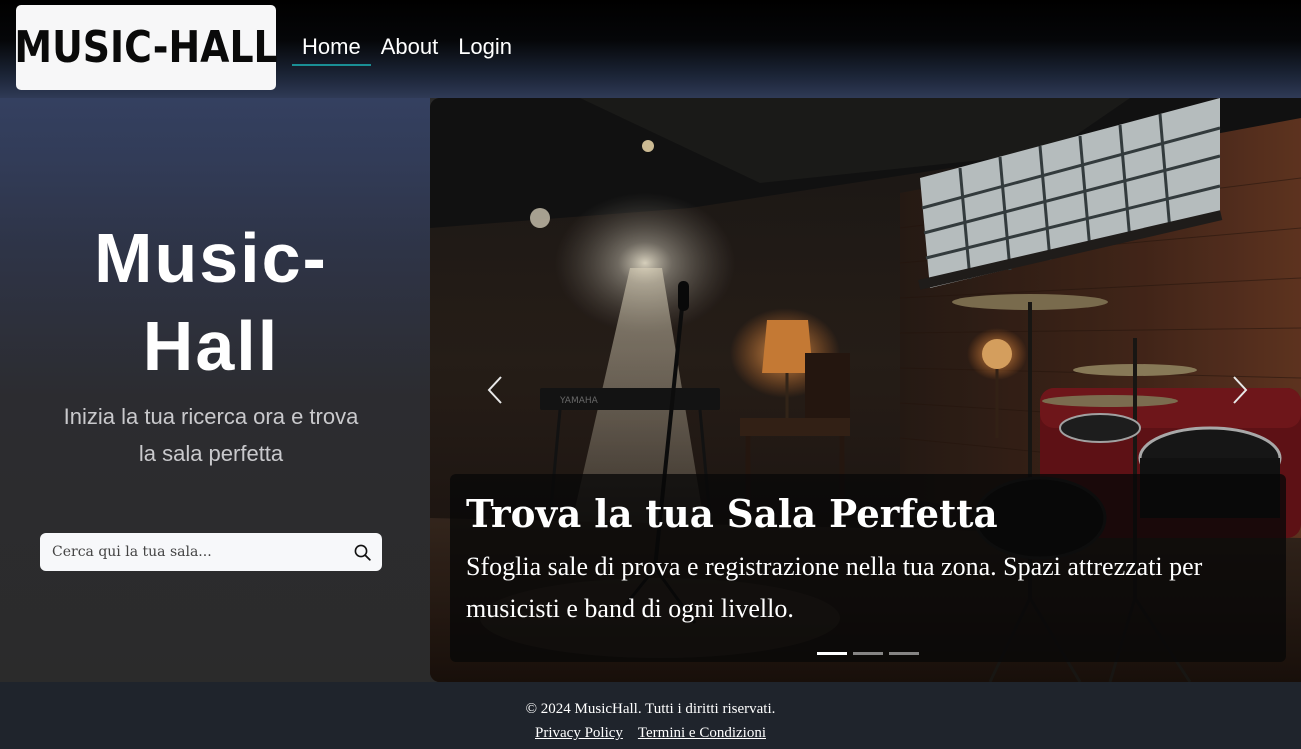 Image resolution: width=1301 pixels, height=749 pixels. Describe the element at coordinates (211, 302) in the screenshot. I see `hero-title: Music- Hall` at that location.